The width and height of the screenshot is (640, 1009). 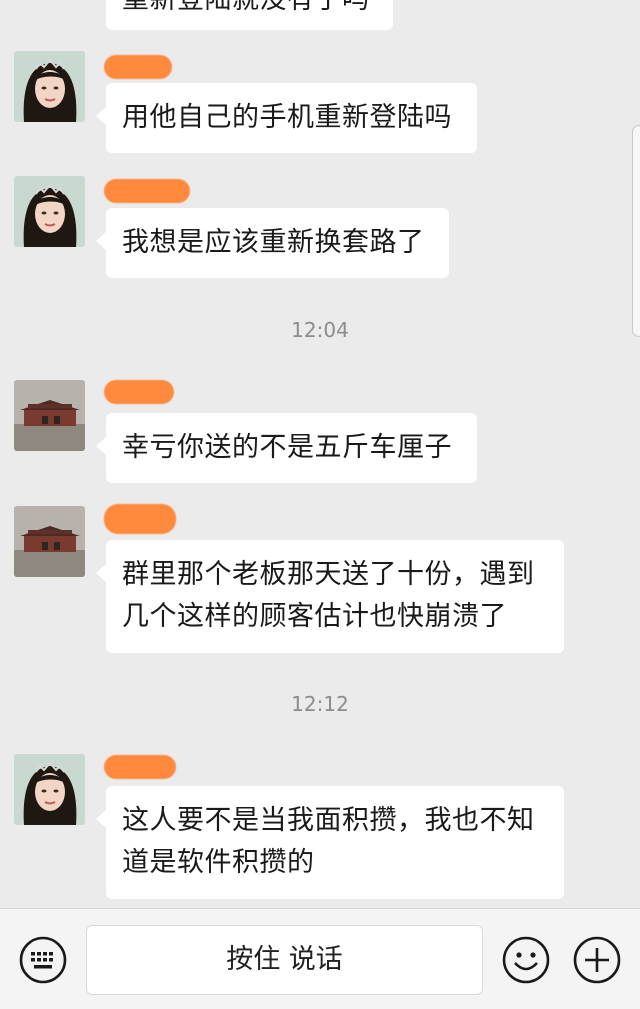 I want to click on message-bubble: 我想是应该重新换套路了, so click(x=272, y=243).